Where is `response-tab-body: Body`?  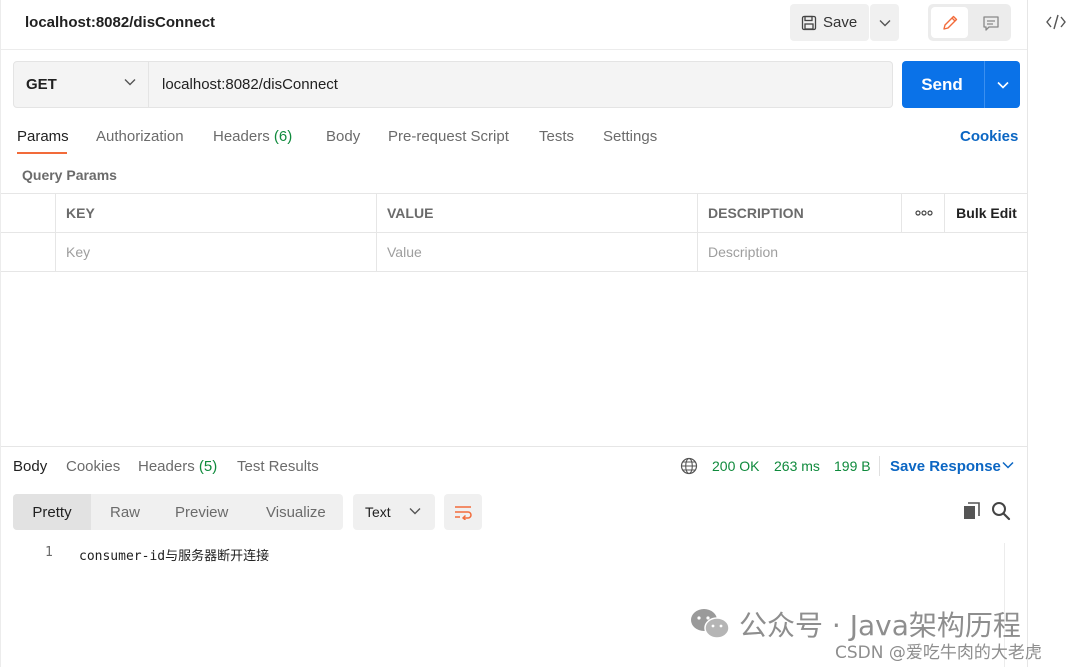
response-tab-body: Body is located at coordinates (30, 466).